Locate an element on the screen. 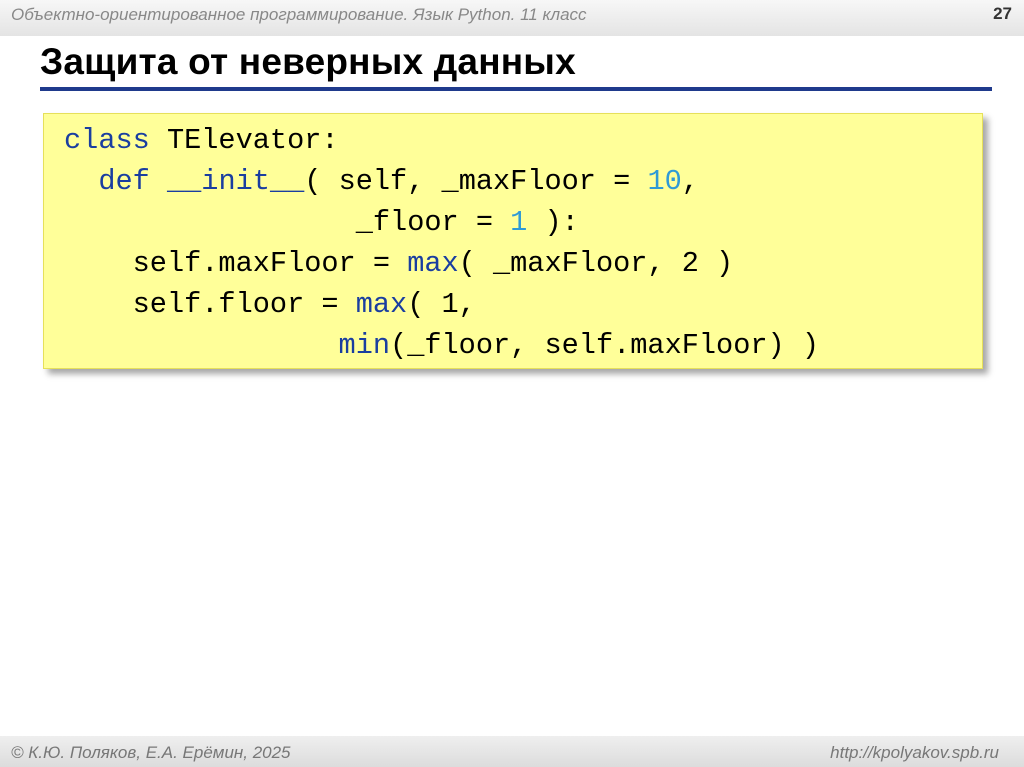 The height and width of the screenshot is (767, 1024). code-text: ( _maxFloor, 2 ) is located at coordinates (596, 263).